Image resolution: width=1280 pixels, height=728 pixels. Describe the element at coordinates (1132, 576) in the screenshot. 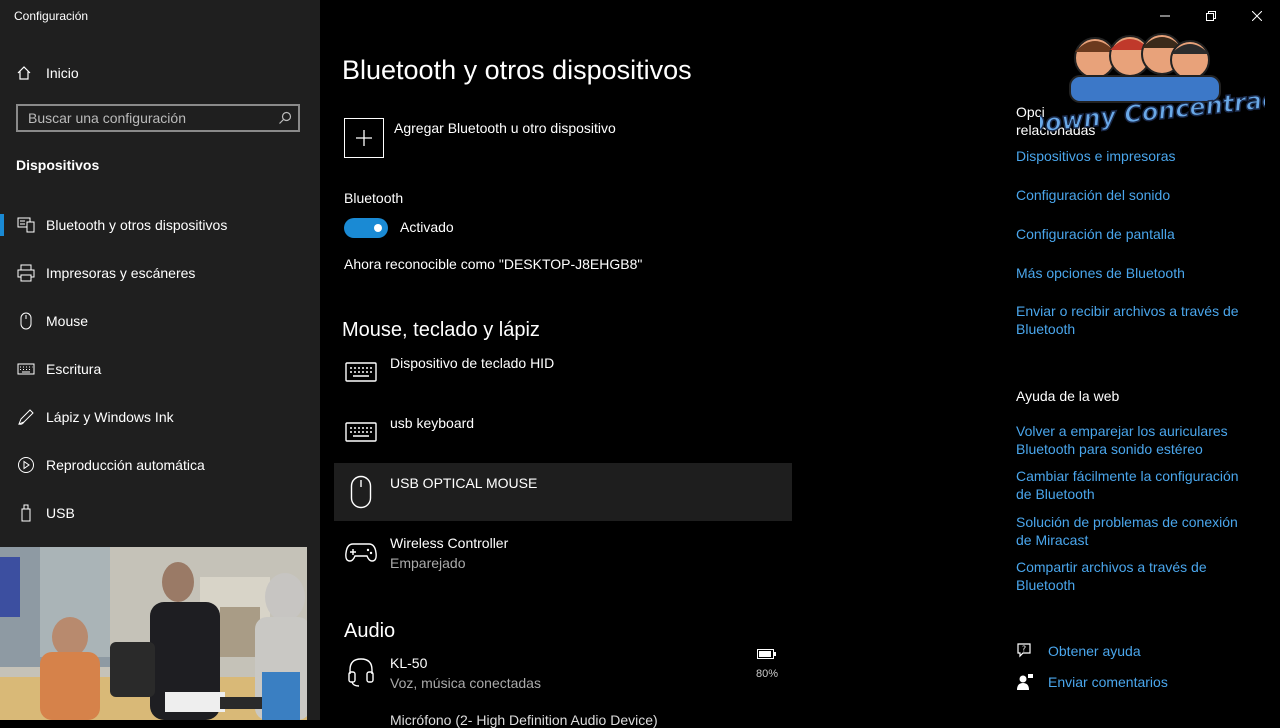

I see `link-share-files-bluetooth: Compartir archivos a través de Bluetooth` at that location.